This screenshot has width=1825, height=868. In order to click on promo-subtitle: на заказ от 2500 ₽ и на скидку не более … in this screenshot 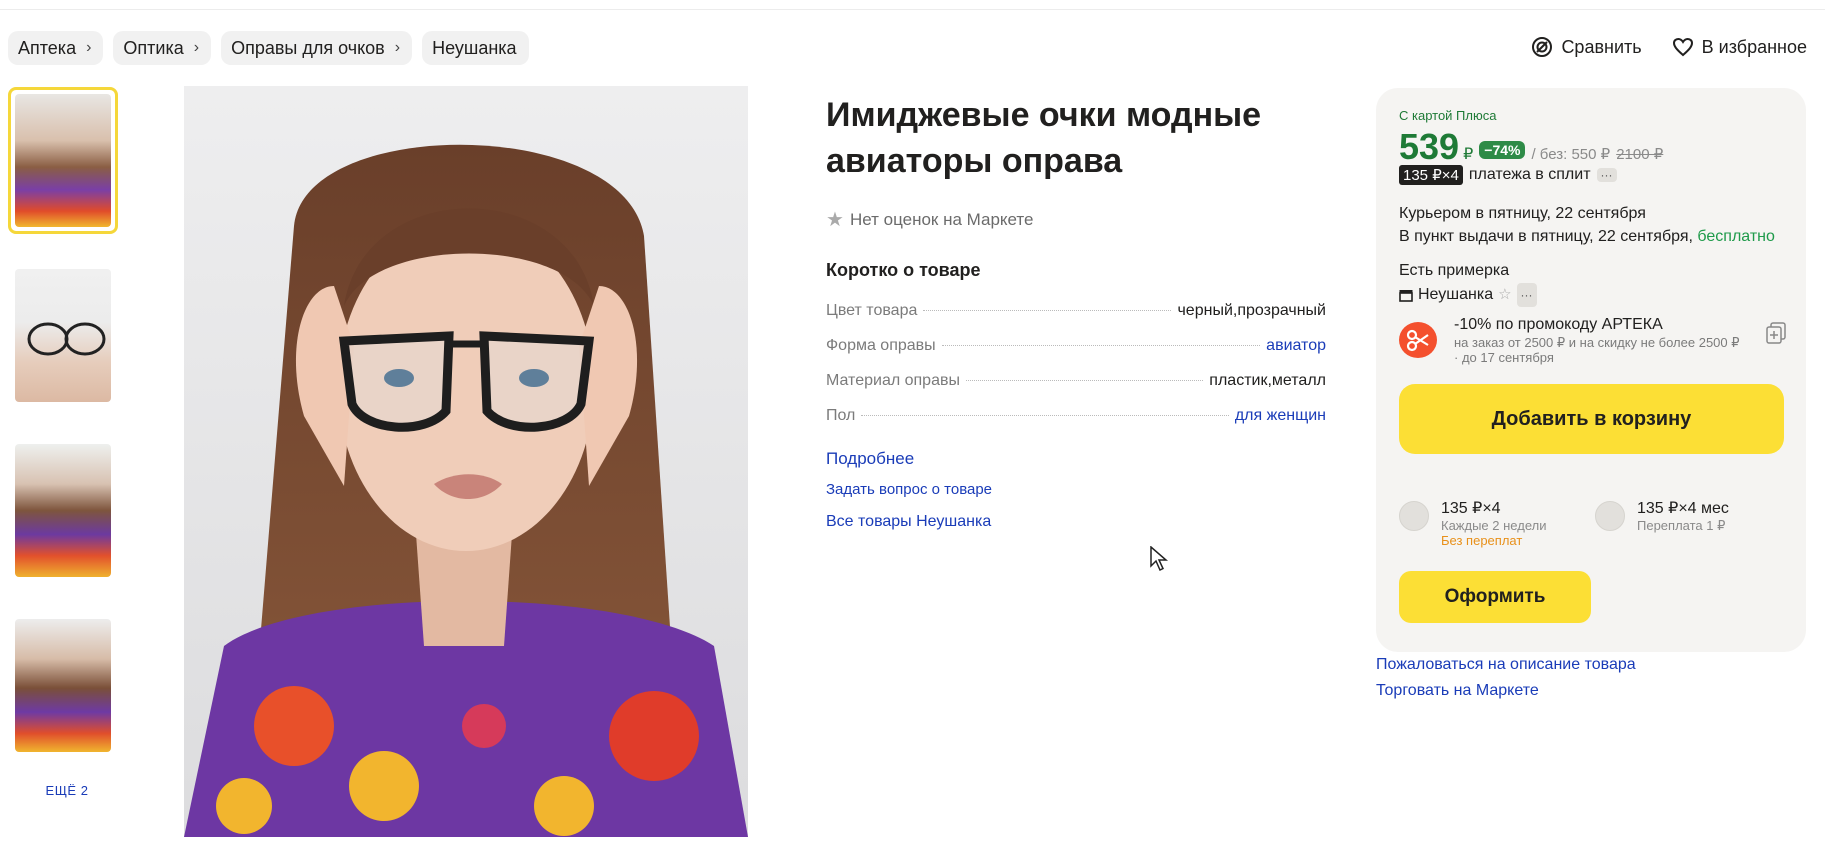, I will do `click(1597, 350)`.